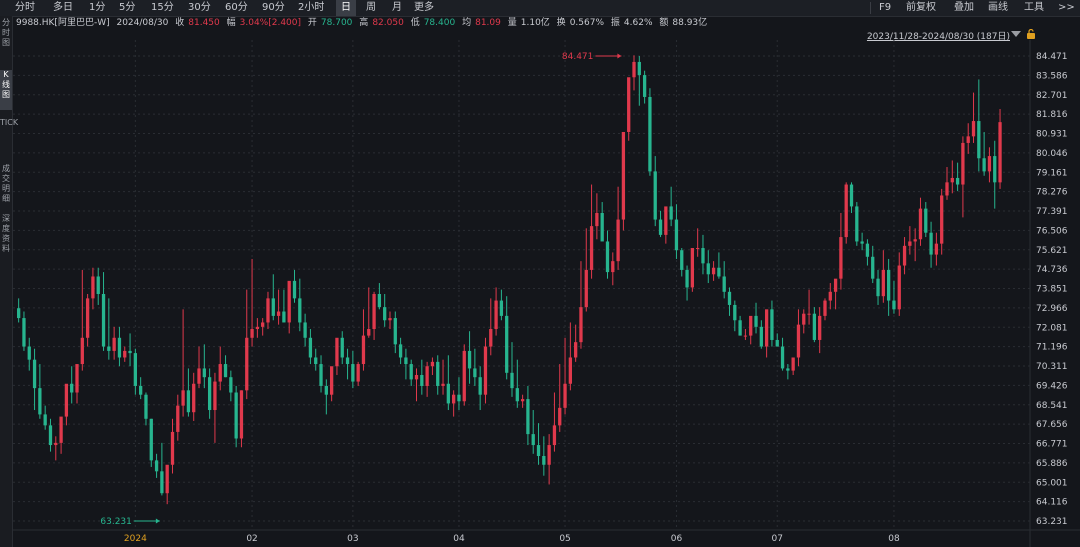  Describe the element at coordinates (1052, 154) in the screenshot. I see `y-tick-label: 80.046` at that location.